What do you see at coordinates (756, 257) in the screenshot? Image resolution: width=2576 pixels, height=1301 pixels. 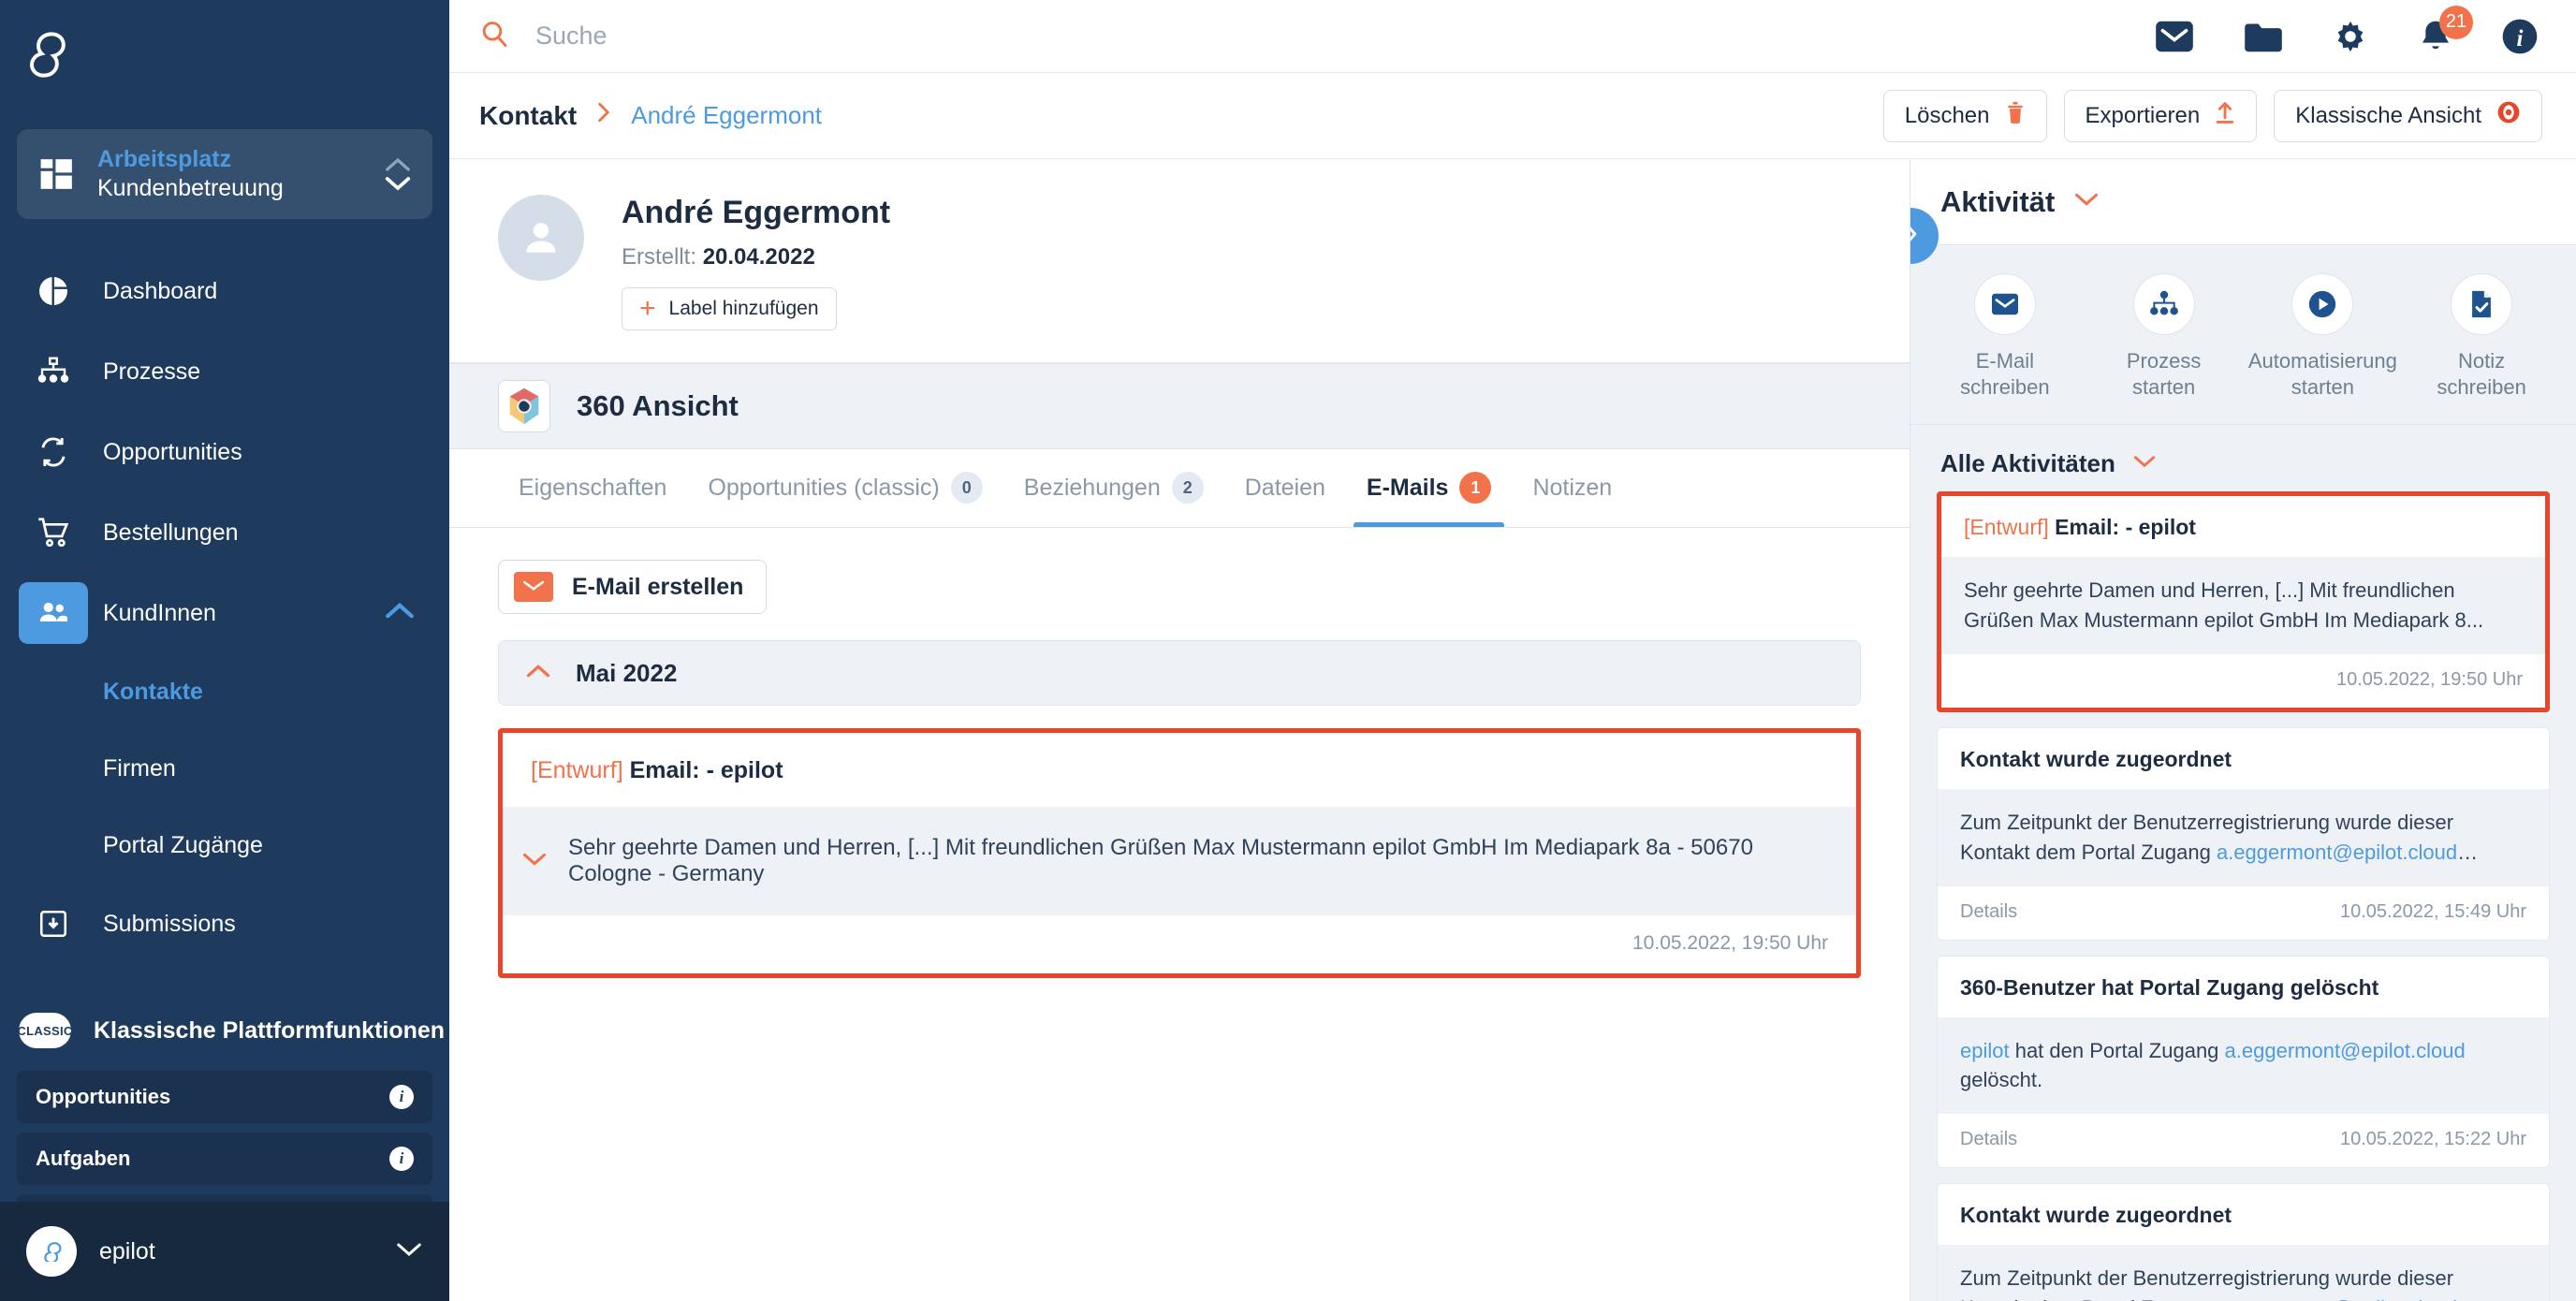 I see `contact-created: Erstellt: 20.04.2022` at bounding box center [756, 257].